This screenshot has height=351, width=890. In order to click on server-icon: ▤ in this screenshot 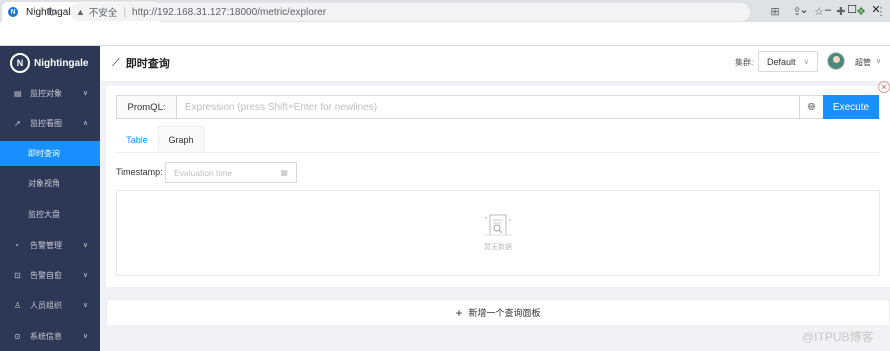, I will do `click(18, 93)`.